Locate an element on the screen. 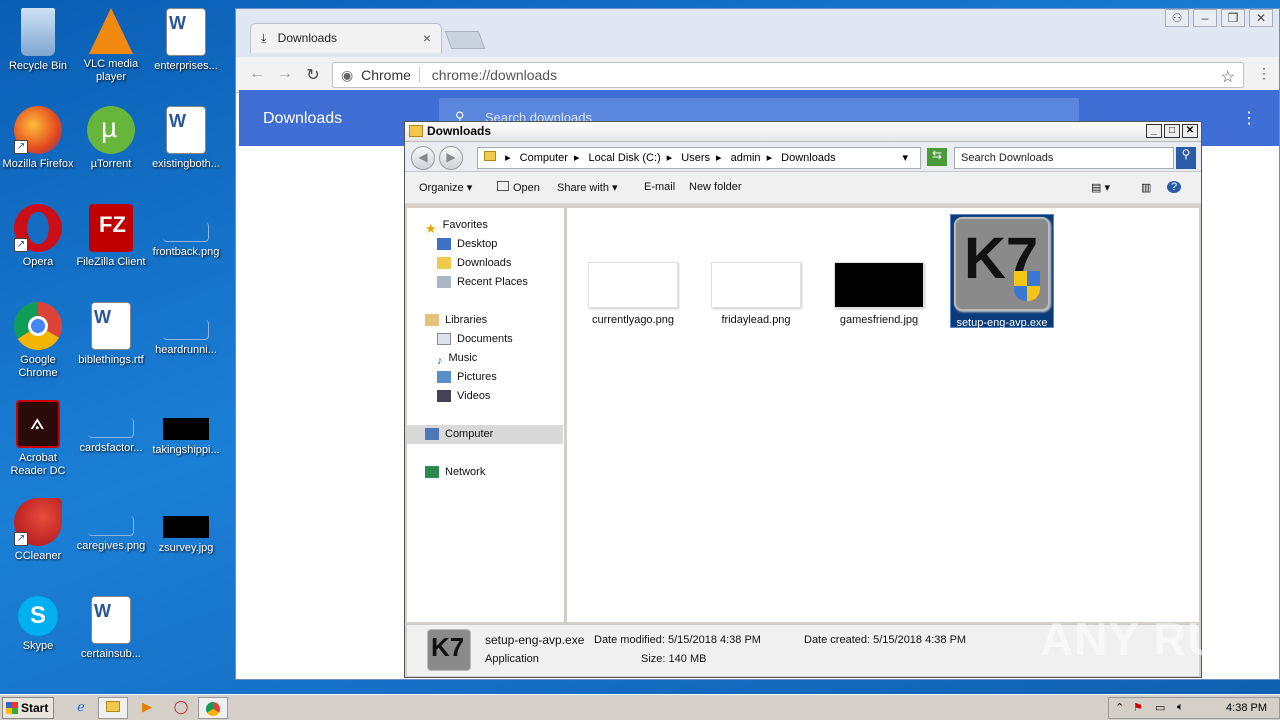 The width and height of the screenshot is (1280, 720). tab-downloads: ⤓ Downloads × is located at coordinates (346, 38).